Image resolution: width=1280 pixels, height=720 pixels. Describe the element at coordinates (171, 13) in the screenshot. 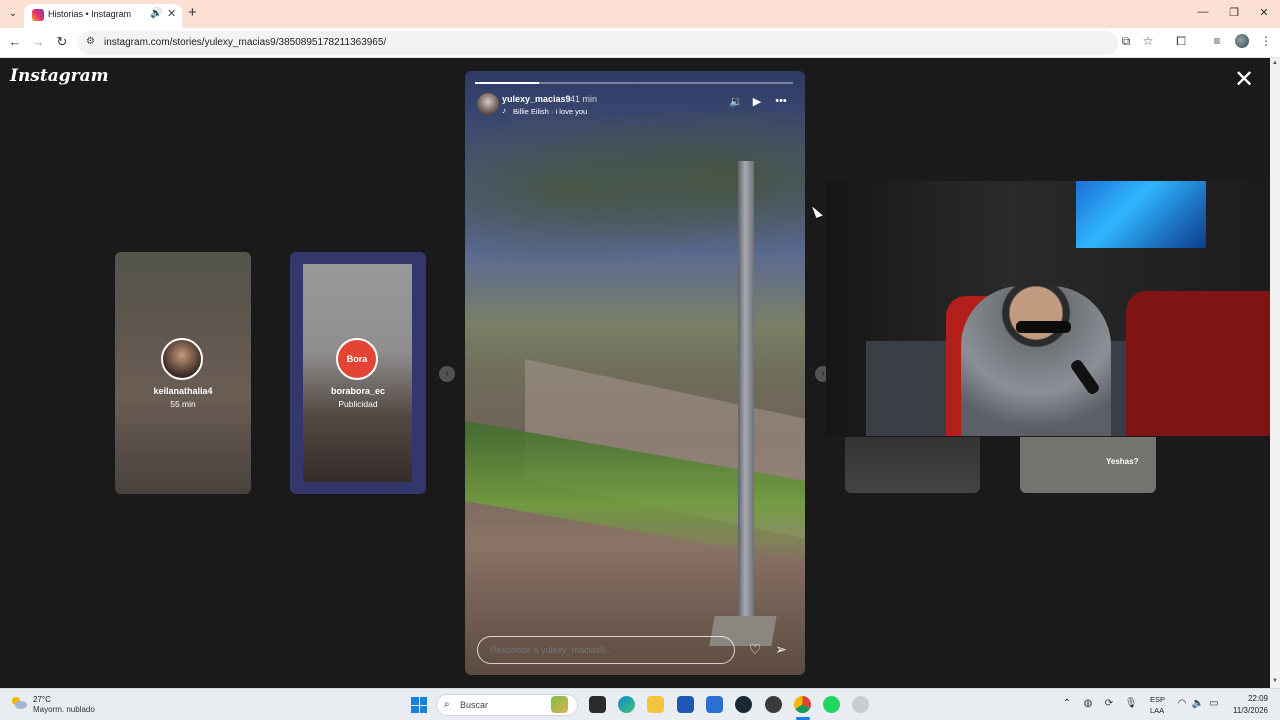

I see `tab-close-icon: ✕` at that location.